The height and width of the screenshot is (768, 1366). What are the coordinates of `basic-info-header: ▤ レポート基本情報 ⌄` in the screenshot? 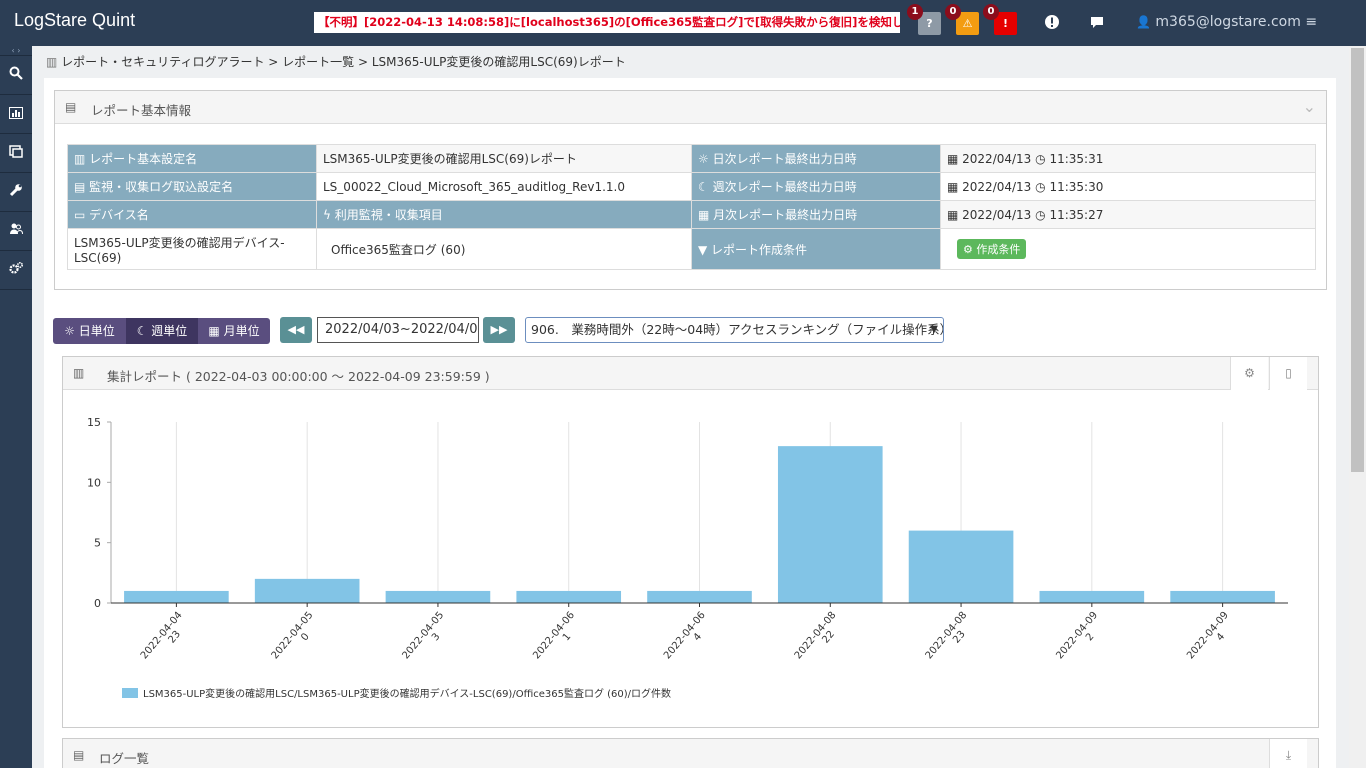 It's located at (690, 107).